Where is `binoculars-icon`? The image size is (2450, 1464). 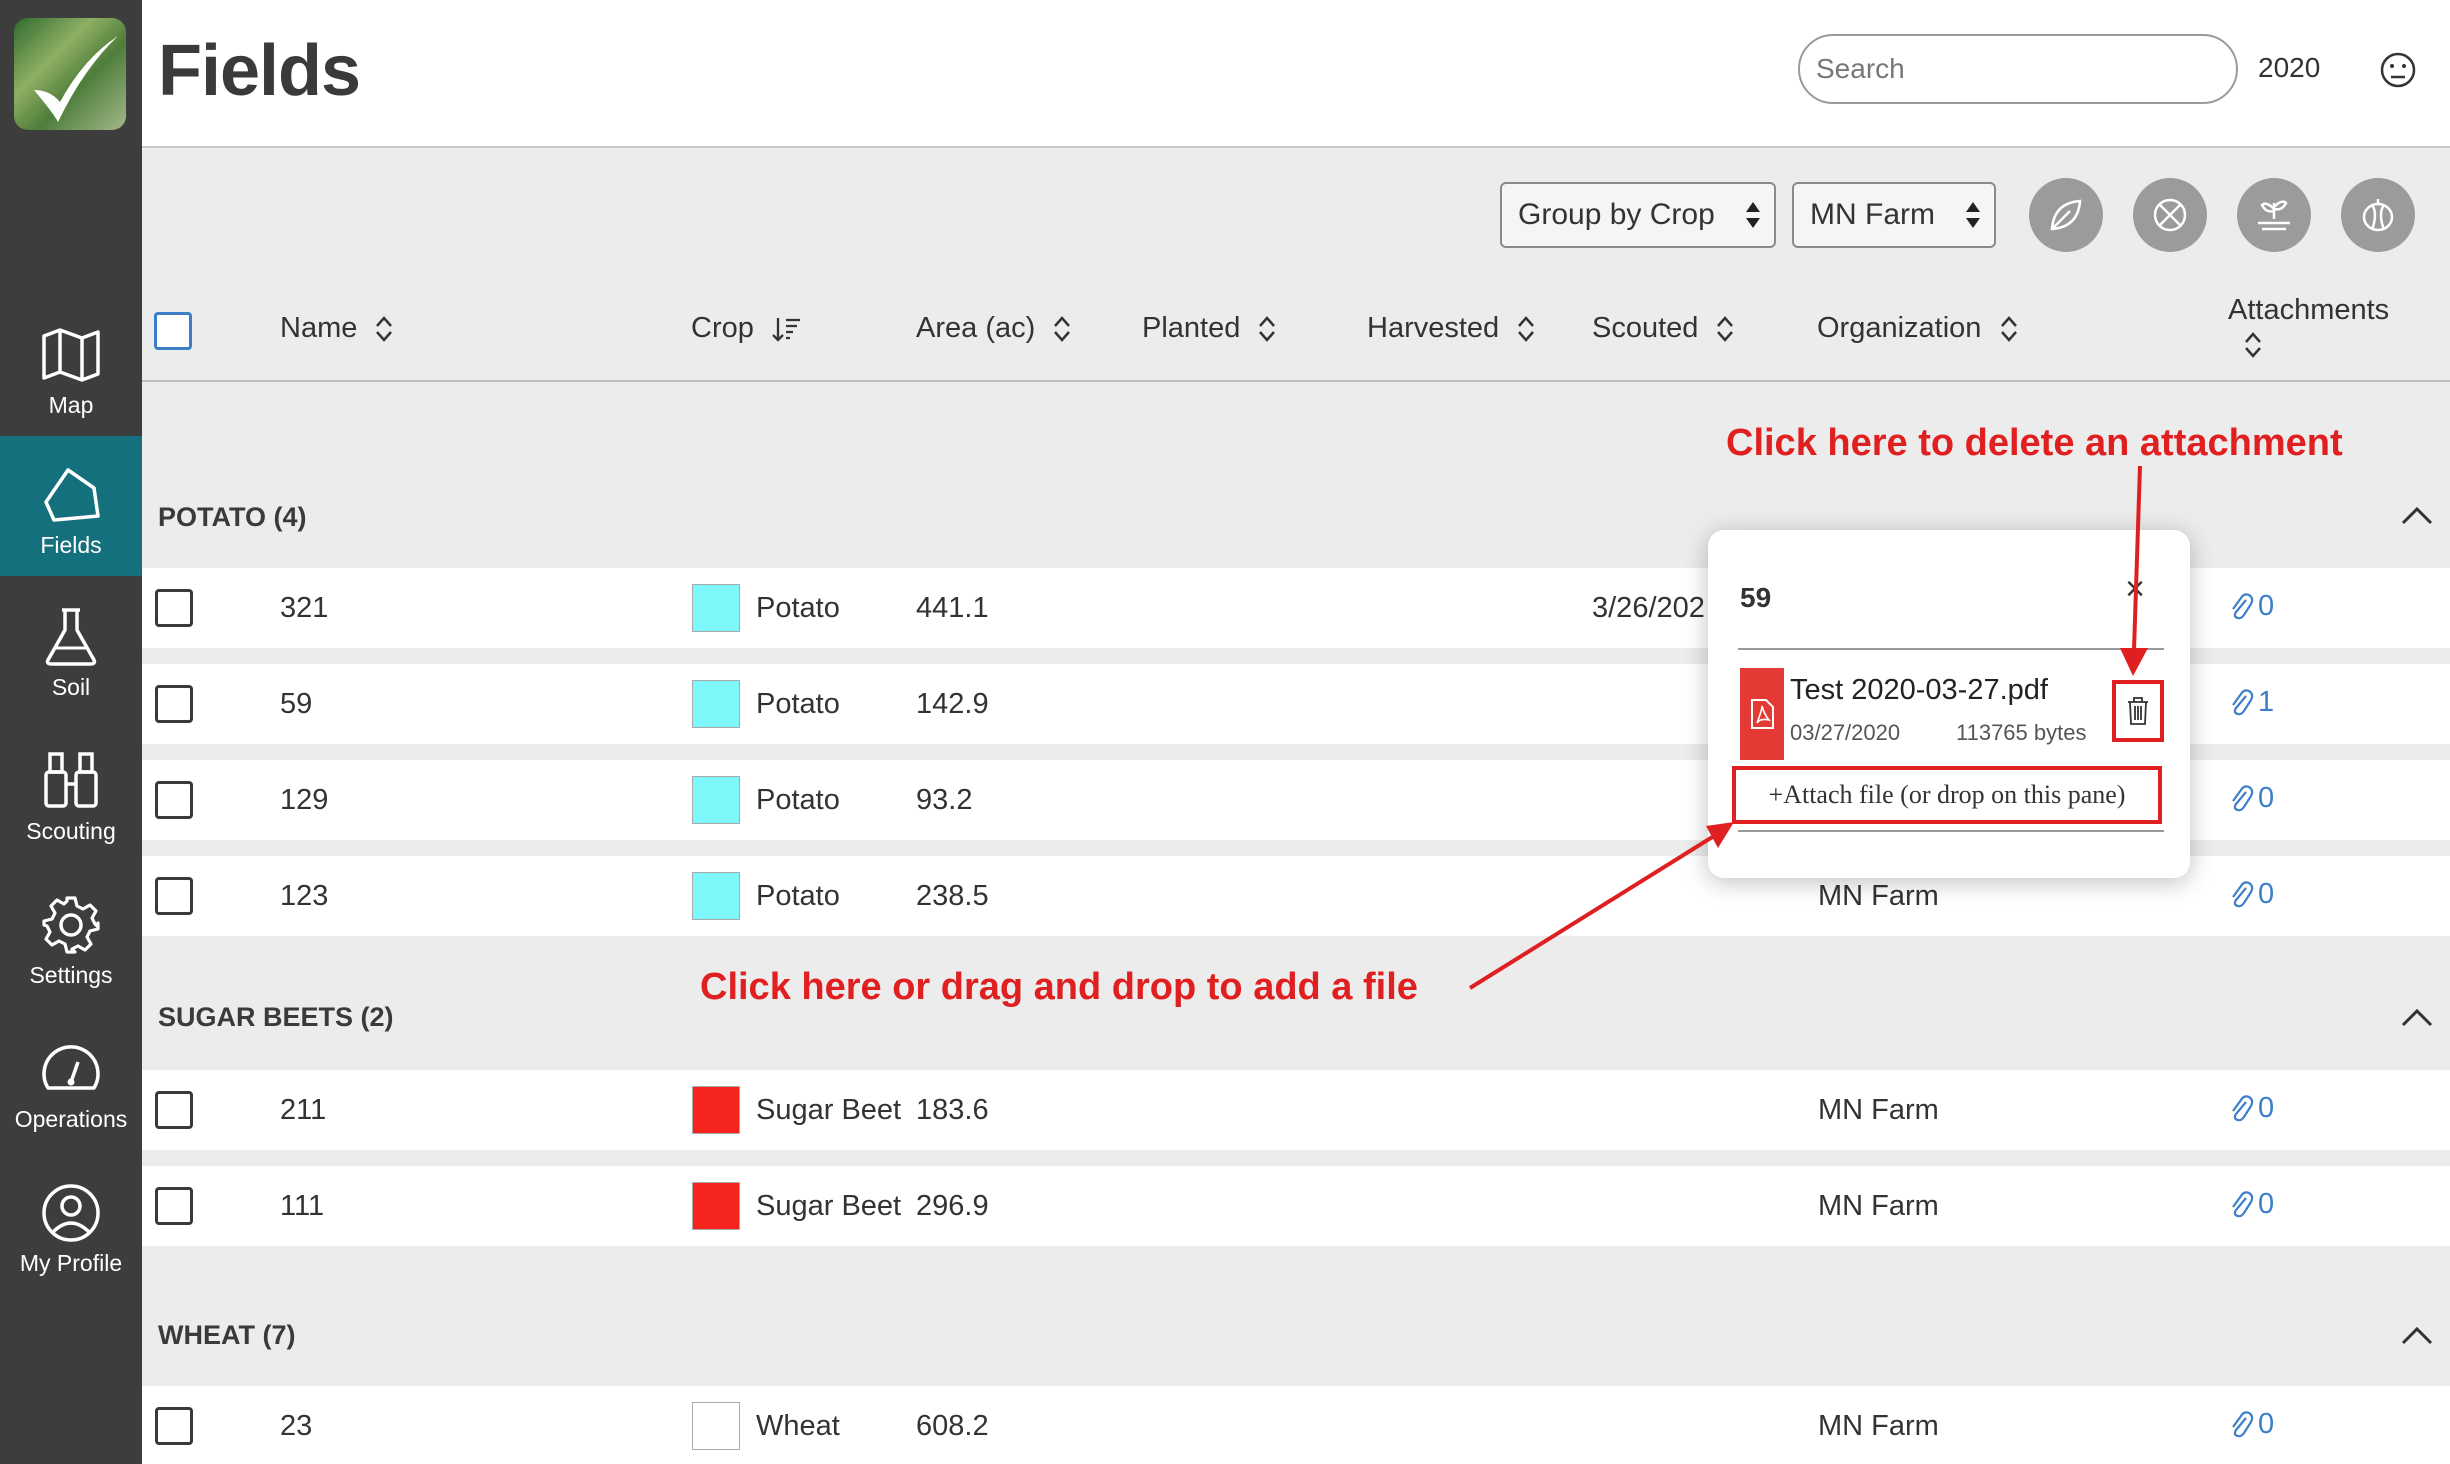
binoculars-icon is located at coordinates (71, 780).